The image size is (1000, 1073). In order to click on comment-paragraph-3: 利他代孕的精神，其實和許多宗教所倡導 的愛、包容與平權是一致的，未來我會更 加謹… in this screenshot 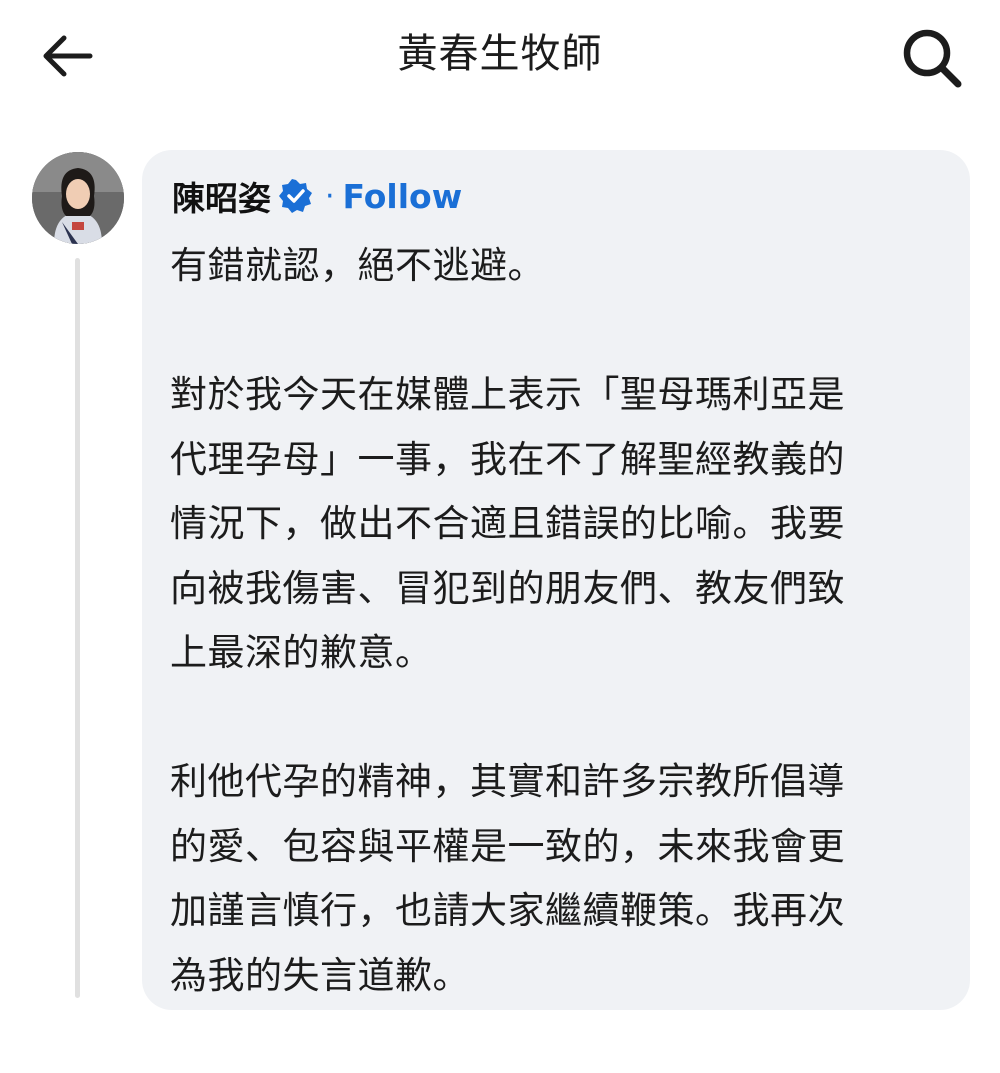, I will do `click(507, 878)`.